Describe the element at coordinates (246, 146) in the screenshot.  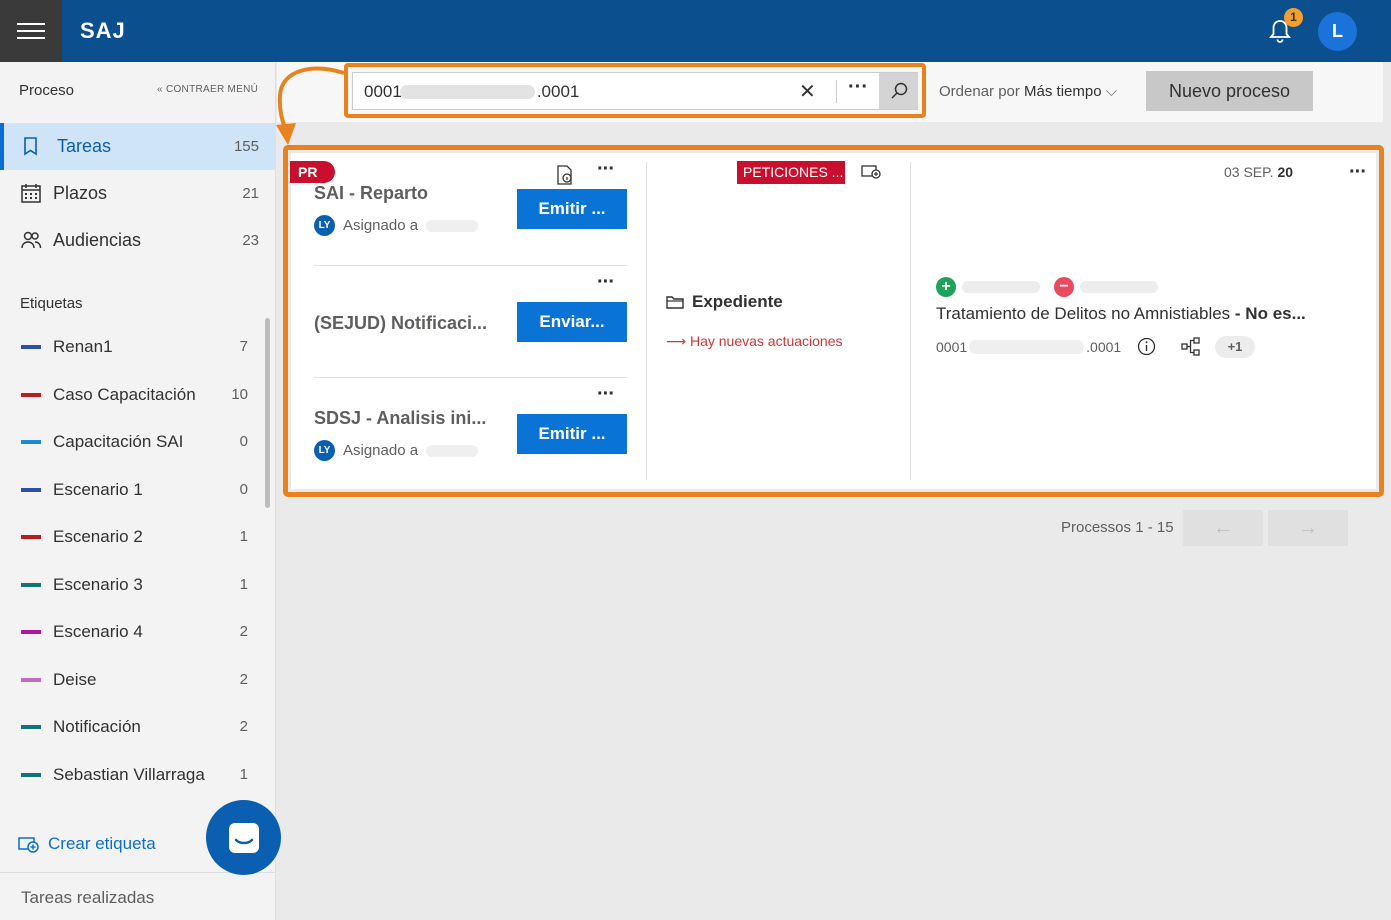
I see `sidebar-item-count: 155` at that location.